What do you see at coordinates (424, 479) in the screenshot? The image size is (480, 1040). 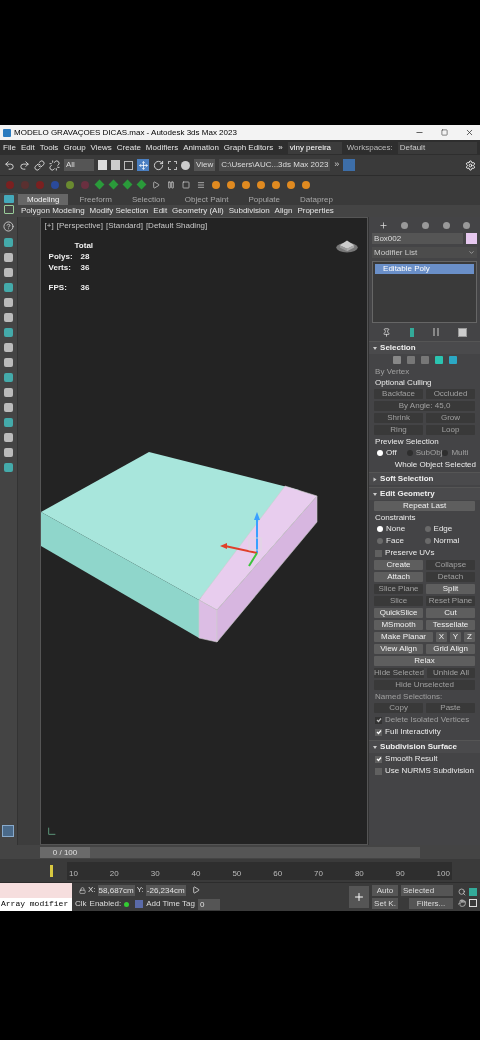 I see `rollout-header: Soft Selection` at bounding box center [424, 479].